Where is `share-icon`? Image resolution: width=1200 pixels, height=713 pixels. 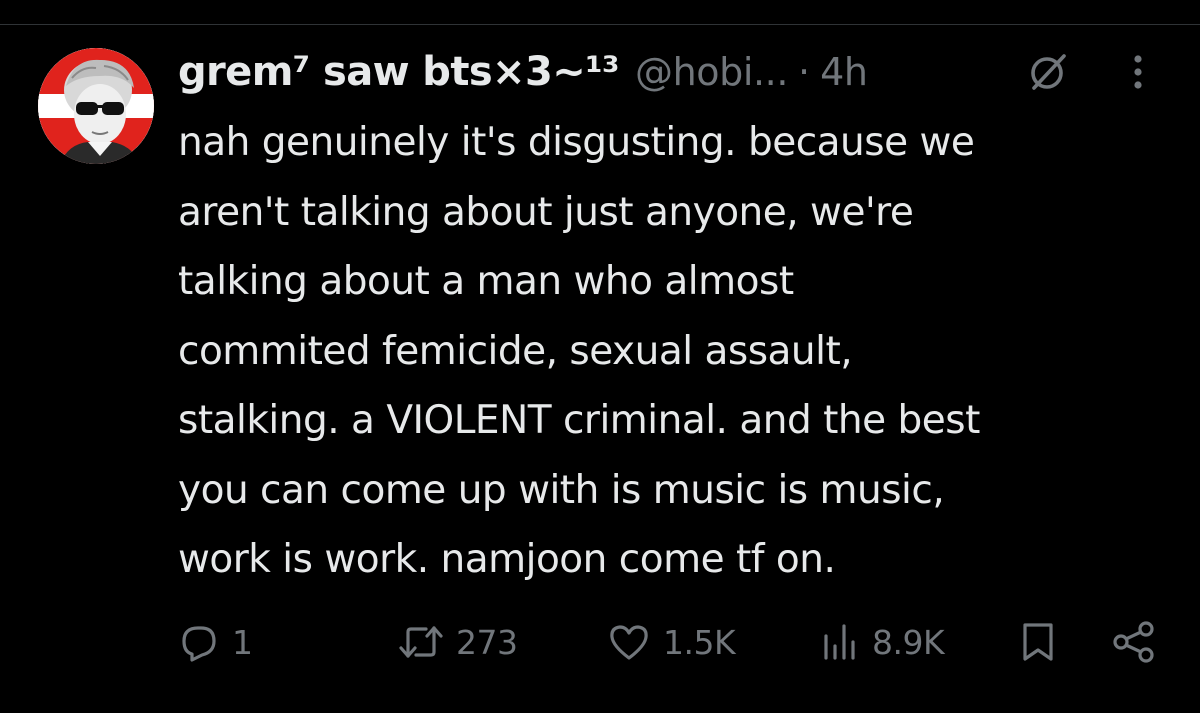
share-icon is located at coordinates (1133, 642).